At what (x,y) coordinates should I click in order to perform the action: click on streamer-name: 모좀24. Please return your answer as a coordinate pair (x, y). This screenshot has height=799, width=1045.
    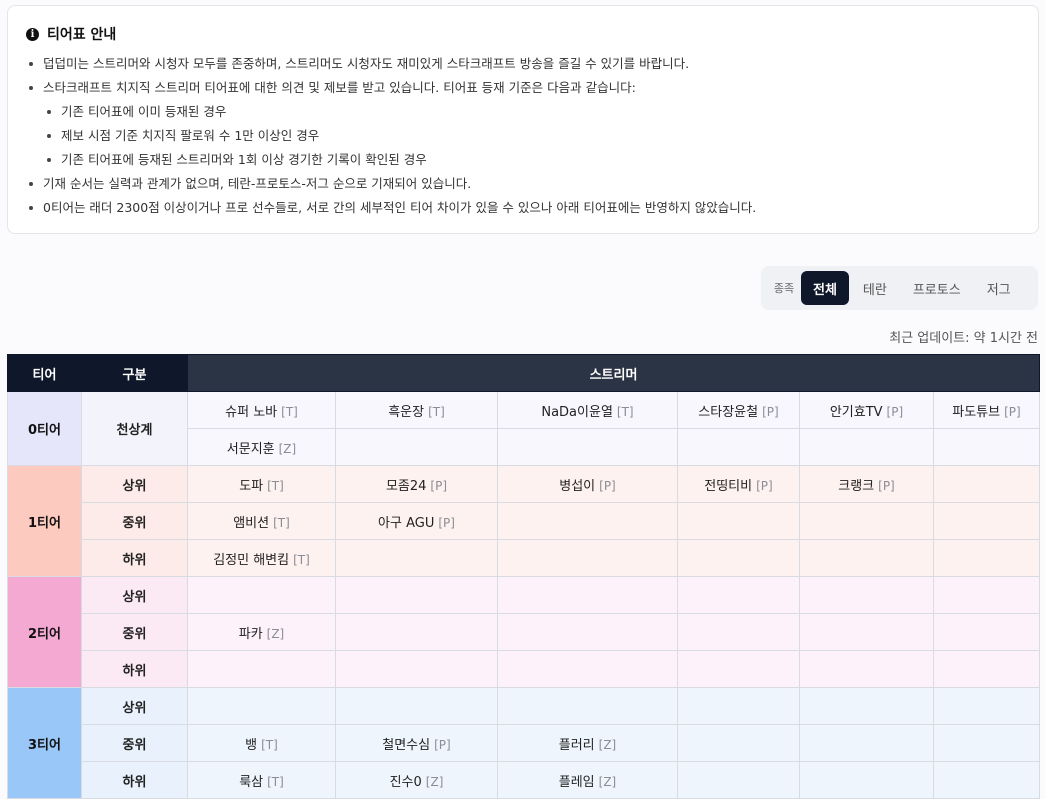
    Looking at the image, I should click on (406, 486).